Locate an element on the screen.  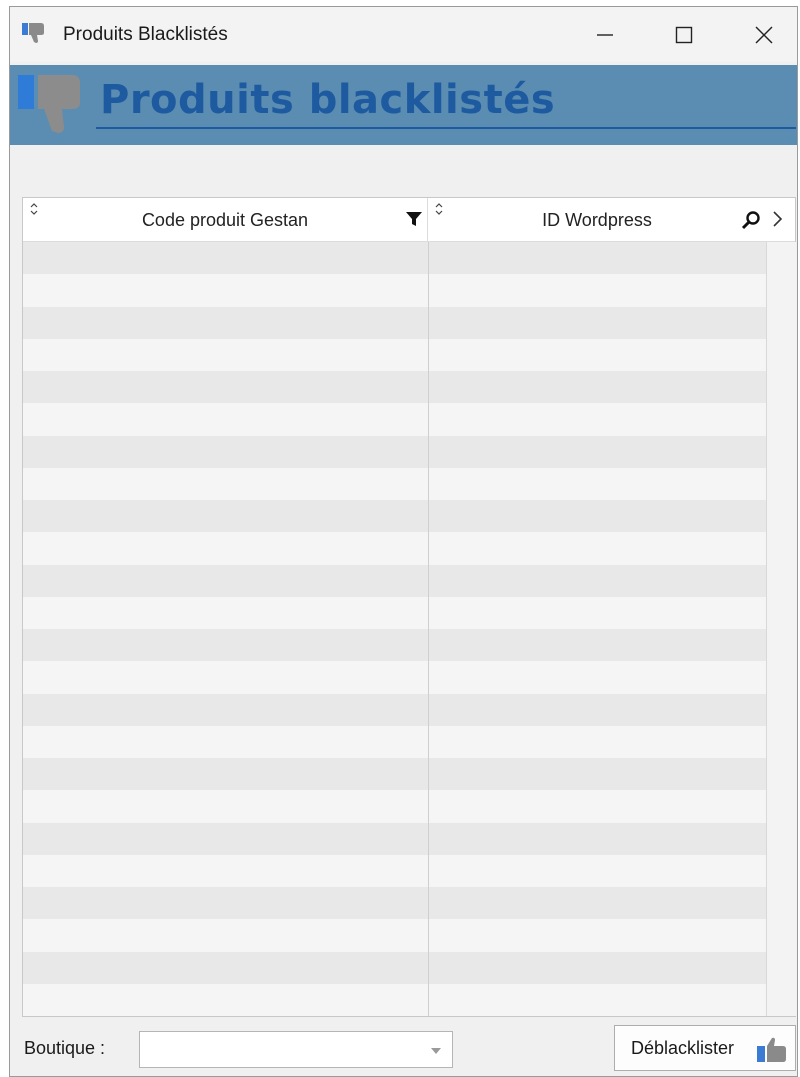
filter-icon is located at coordinates (414, 219).